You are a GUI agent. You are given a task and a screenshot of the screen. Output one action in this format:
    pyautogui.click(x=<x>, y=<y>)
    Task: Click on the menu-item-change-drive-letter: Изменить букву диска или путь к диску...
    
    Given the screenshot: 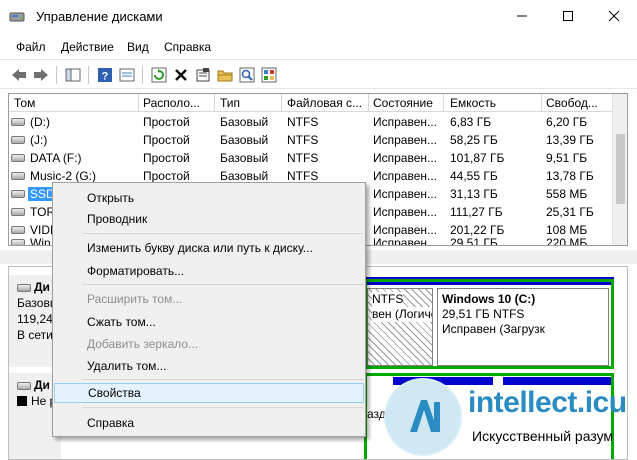 What is the action you would take?
    pyautogui.click(x=209, y=248)
    